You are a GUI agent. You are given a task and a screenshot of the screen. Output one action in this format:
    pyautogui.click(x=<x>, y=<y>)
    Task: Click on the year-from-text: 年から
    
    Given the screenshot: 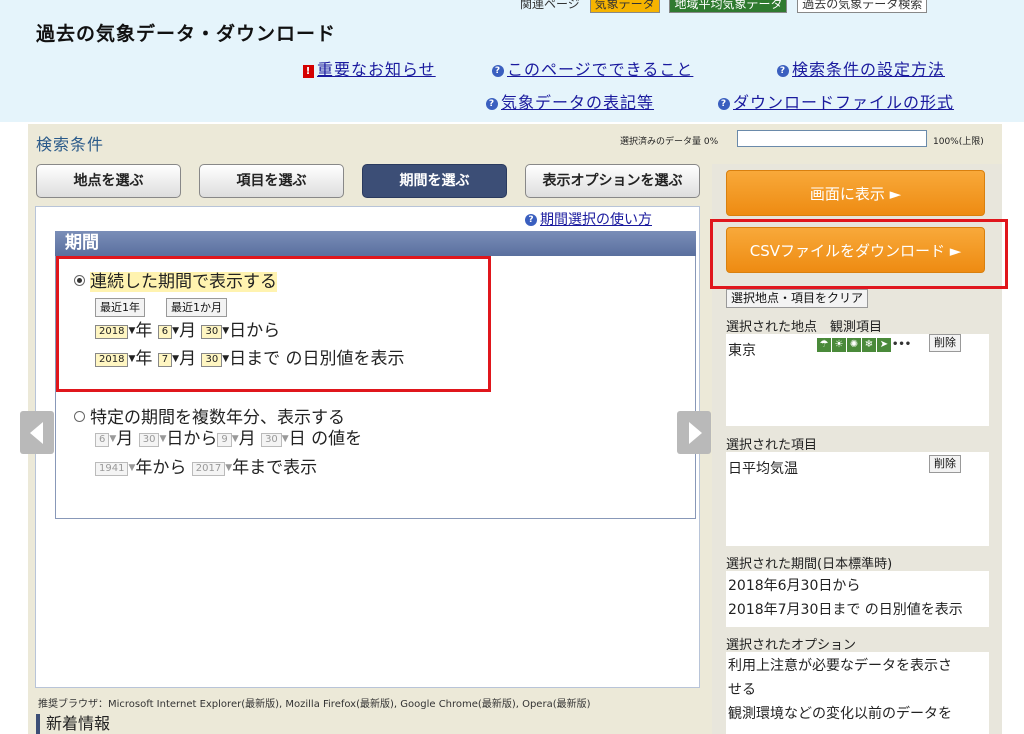 What is the action you would take?
    pyautogui.click(x=161, y=468)
    